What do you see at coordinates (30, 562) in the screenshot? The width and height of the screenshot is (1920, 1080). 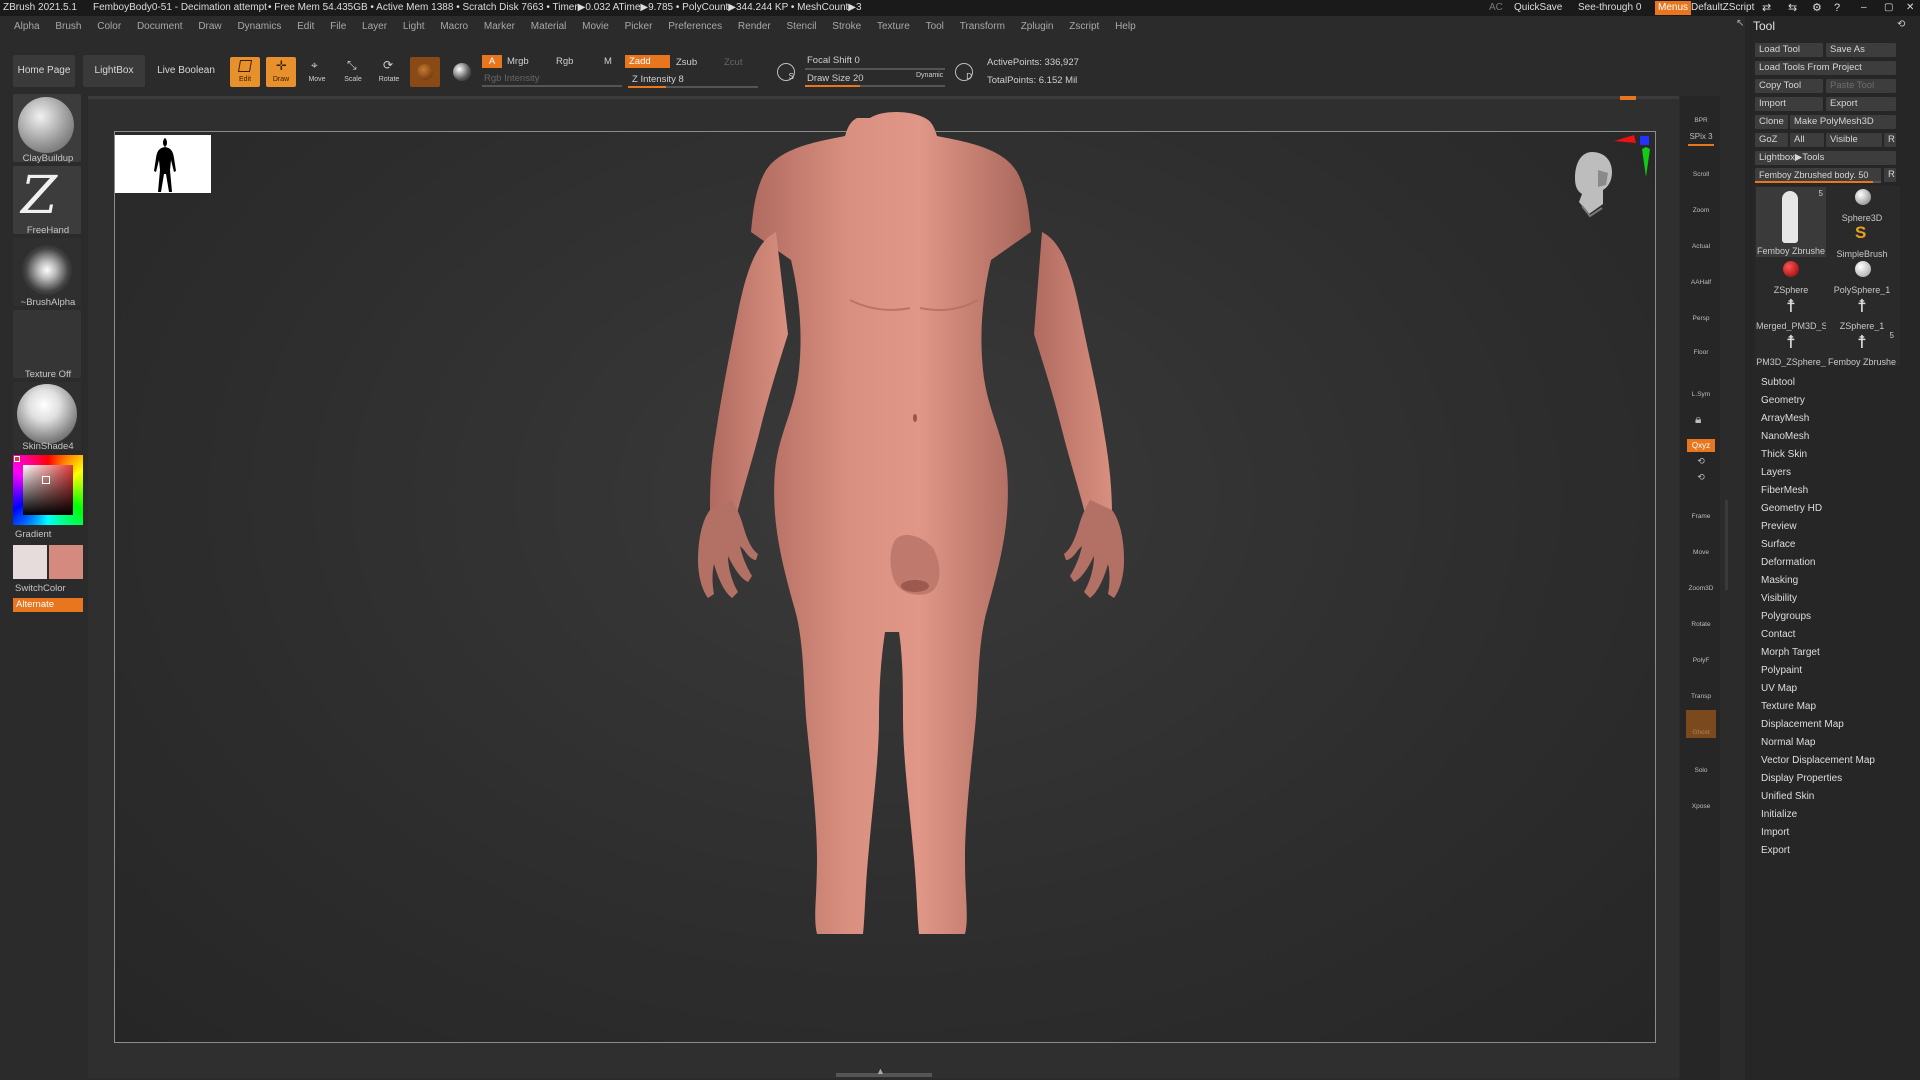 I see `main-color-swatch` at bounding box center [30, 562].